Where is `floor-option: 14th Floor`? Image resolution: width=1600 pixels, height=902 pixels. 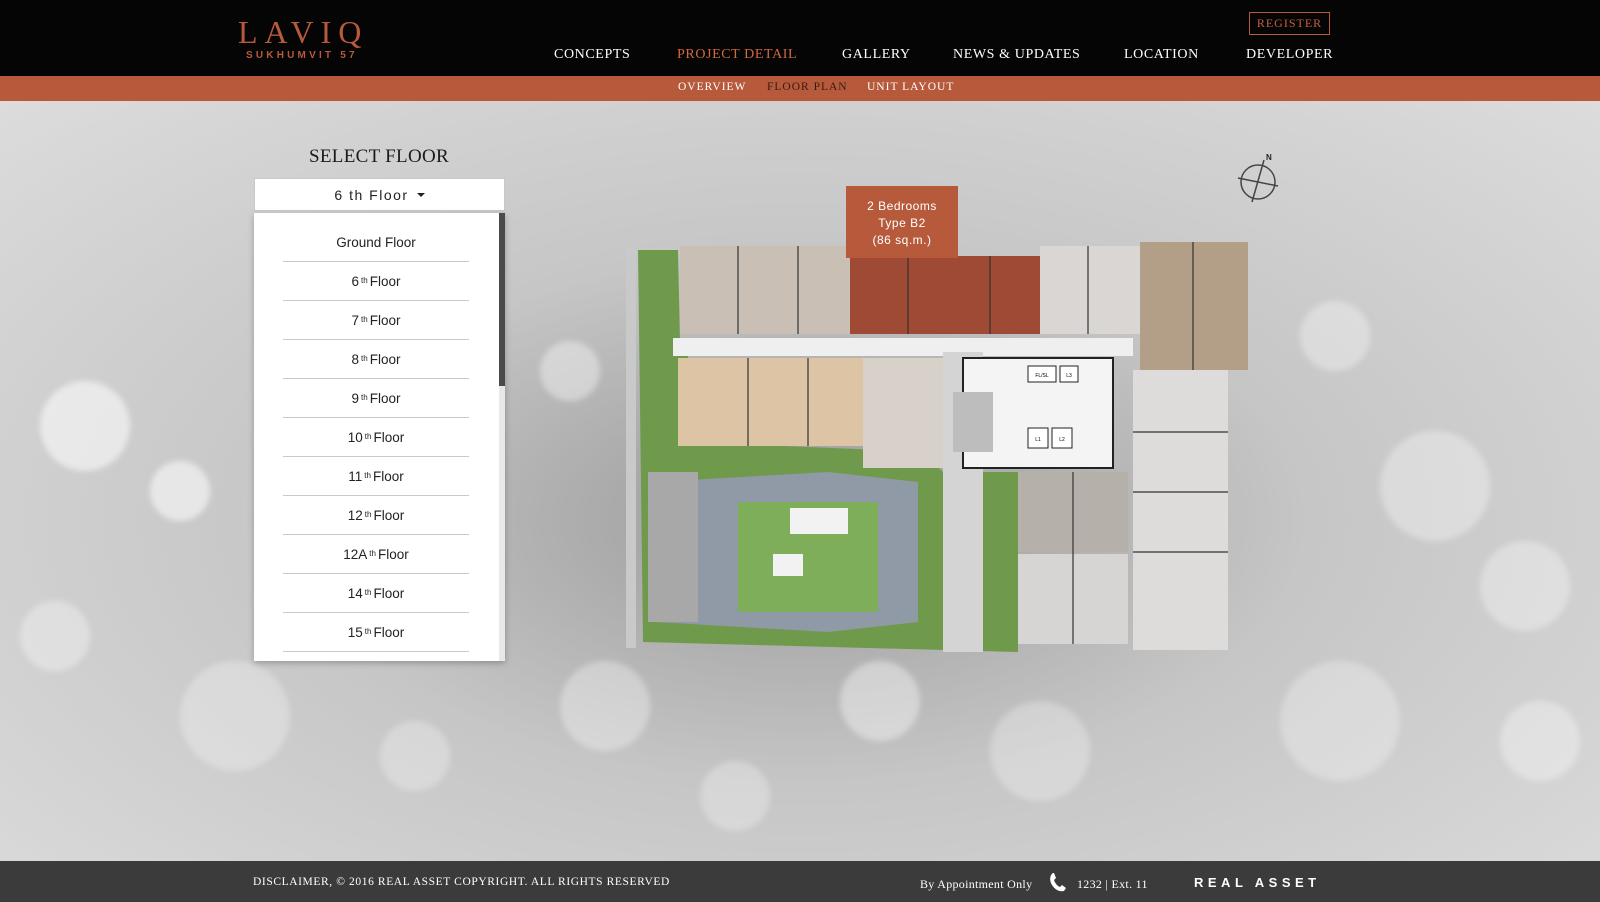 floor-option: 14th Floor is located at coordinates (376, 593).